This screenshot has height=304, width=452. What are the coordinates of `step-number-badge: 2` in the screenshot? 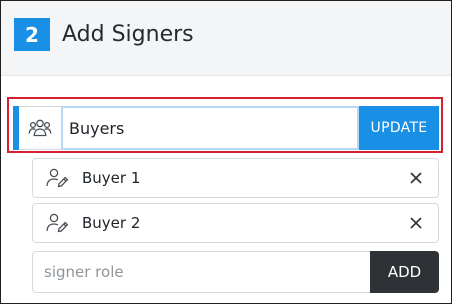 It's located at (32, 34).